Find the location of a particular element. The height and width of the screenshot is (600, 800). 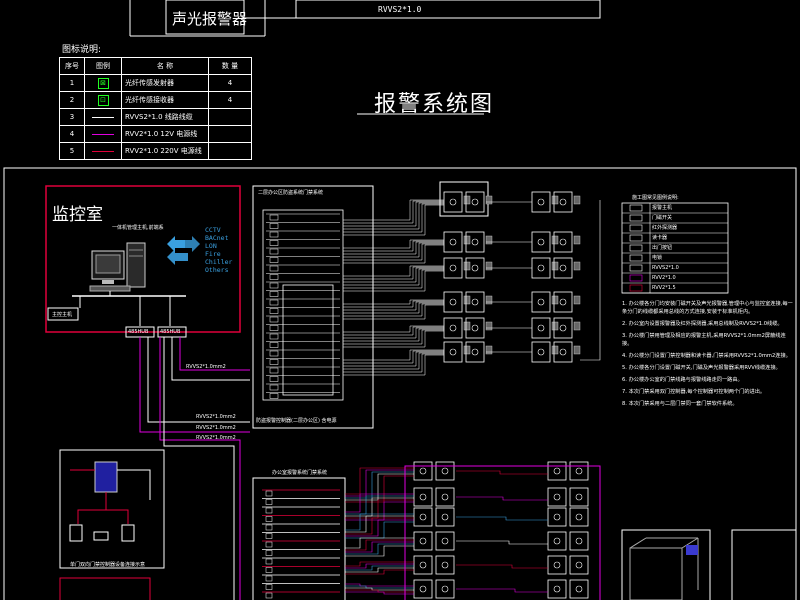

legend-header-symbol: 图例 is located at coordinates (103, 66).